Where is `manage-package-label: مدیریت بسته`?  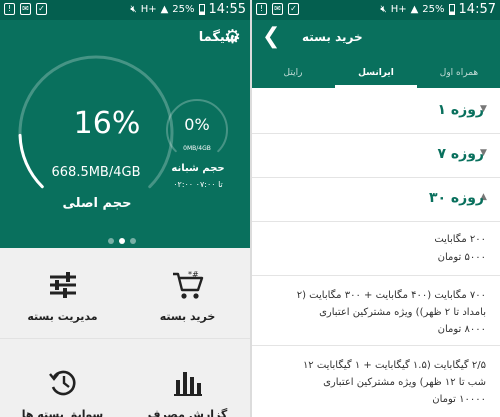 manage-package-label: مدیریت بسته is located at coordinates (62, 316).